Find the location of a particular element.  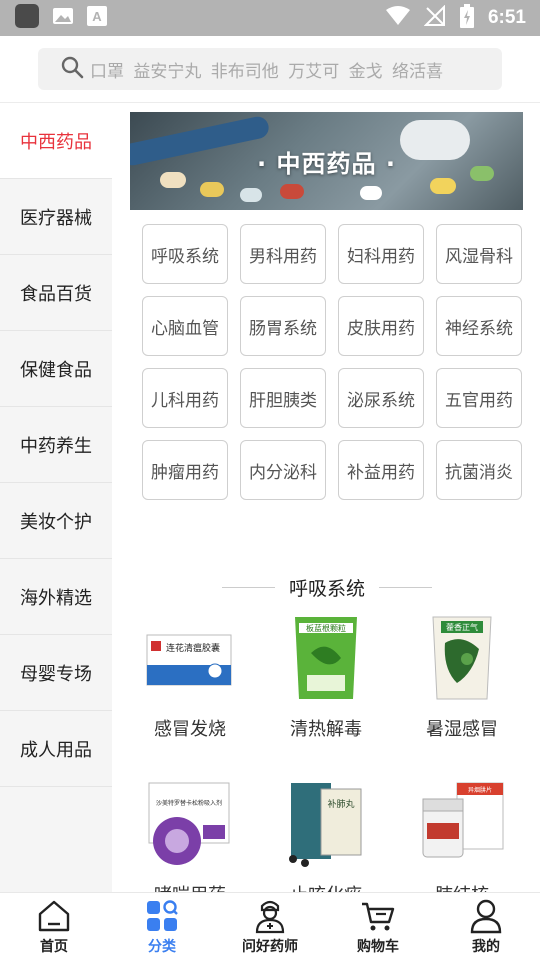

subcategory-rheumatism: 风湿骨科 is located at coordinates (479, 254).